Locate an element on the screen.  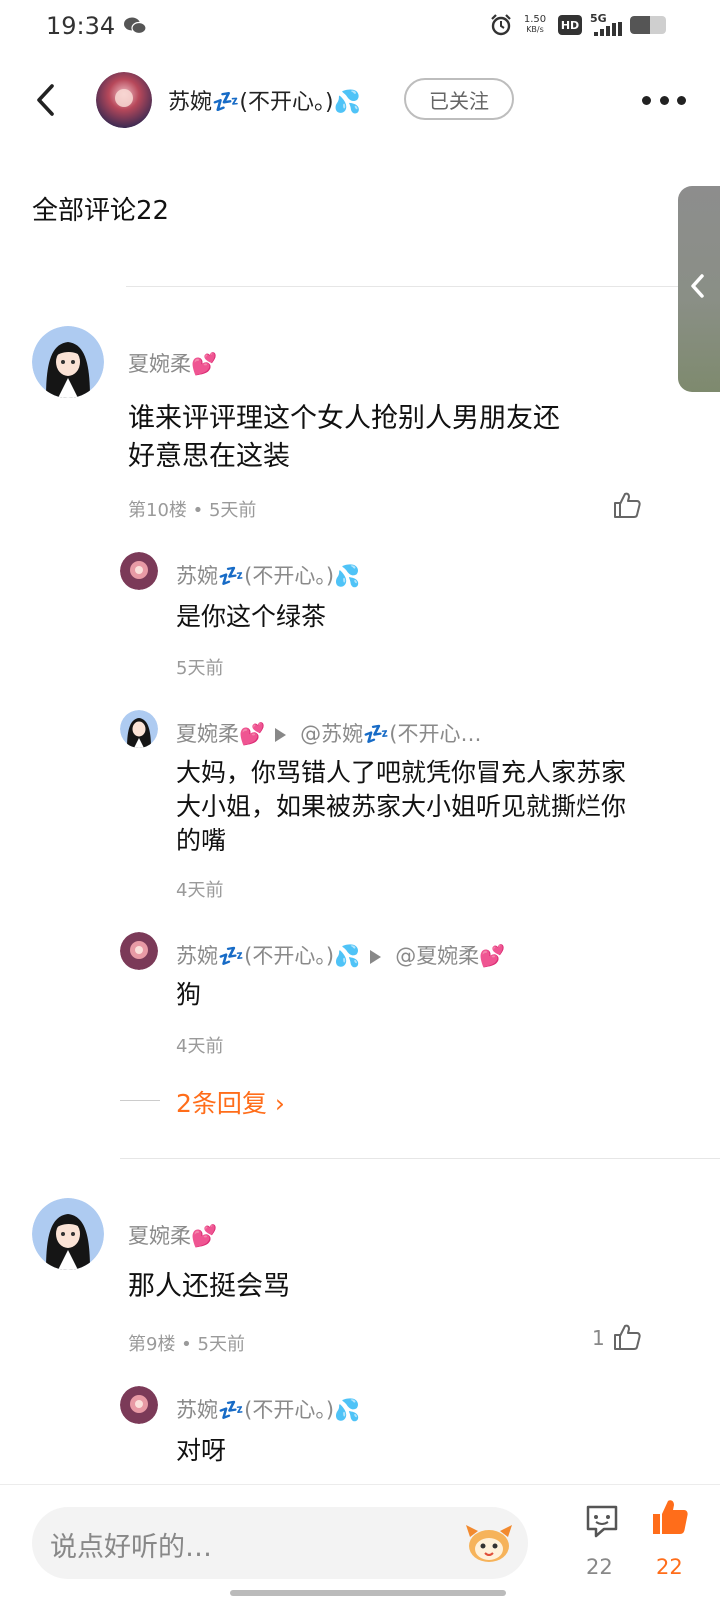
alarm-icon is located at coordinates (501, 25).